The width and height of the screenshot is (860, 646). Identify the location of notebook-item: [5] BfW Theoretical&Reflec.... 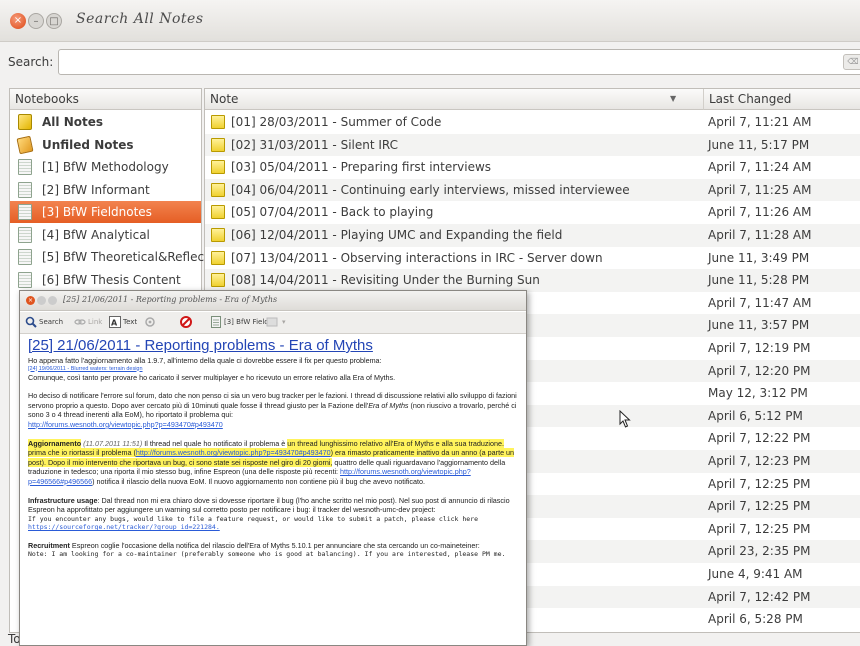
(113, 257).